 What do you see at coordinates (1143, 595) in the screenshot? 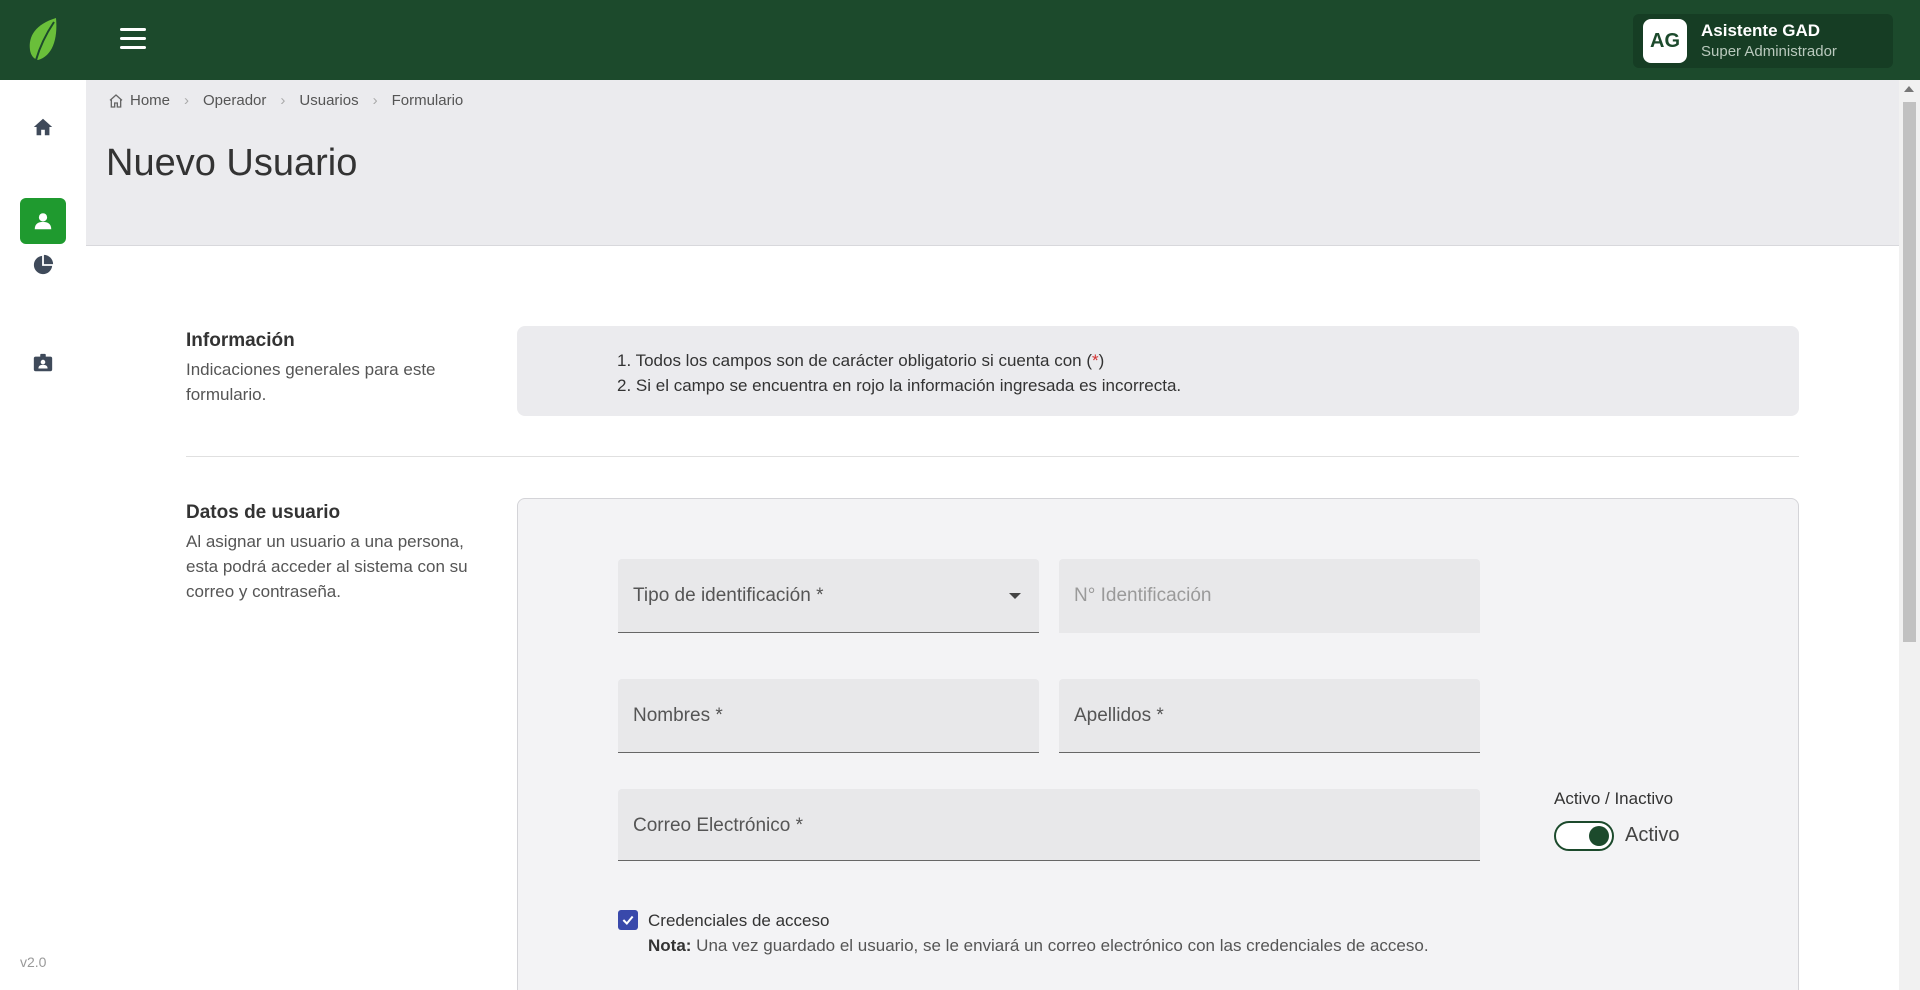
I see `id-number-placeholder: N° Identificación` at bounding box center [1143, 595].